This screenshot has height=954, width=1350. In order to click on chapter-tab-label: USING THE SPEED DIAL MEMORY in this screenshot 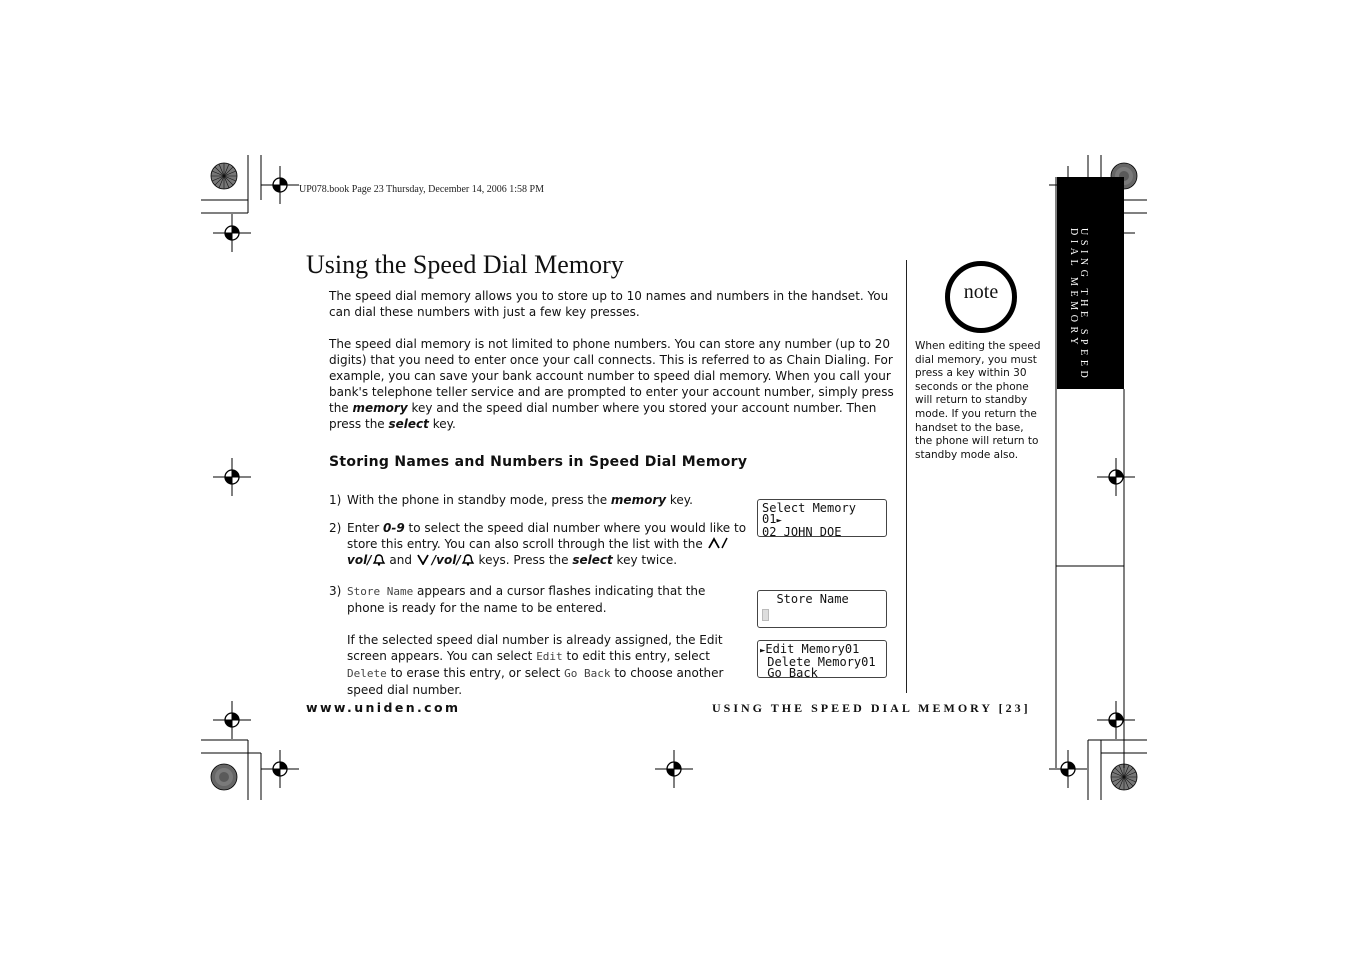, I will do `click(1091, 308)`.